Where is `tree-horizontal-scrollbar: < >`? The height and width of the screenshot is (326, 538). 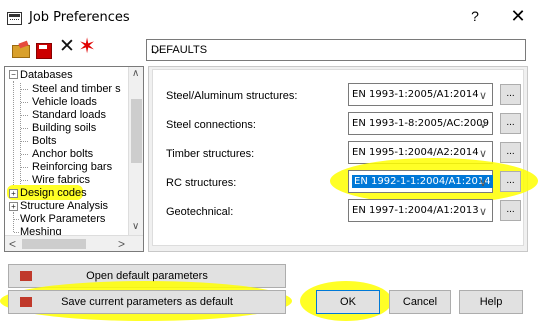
tree-horizontal-scrollbar: < > is located at coordinates (74, 243).